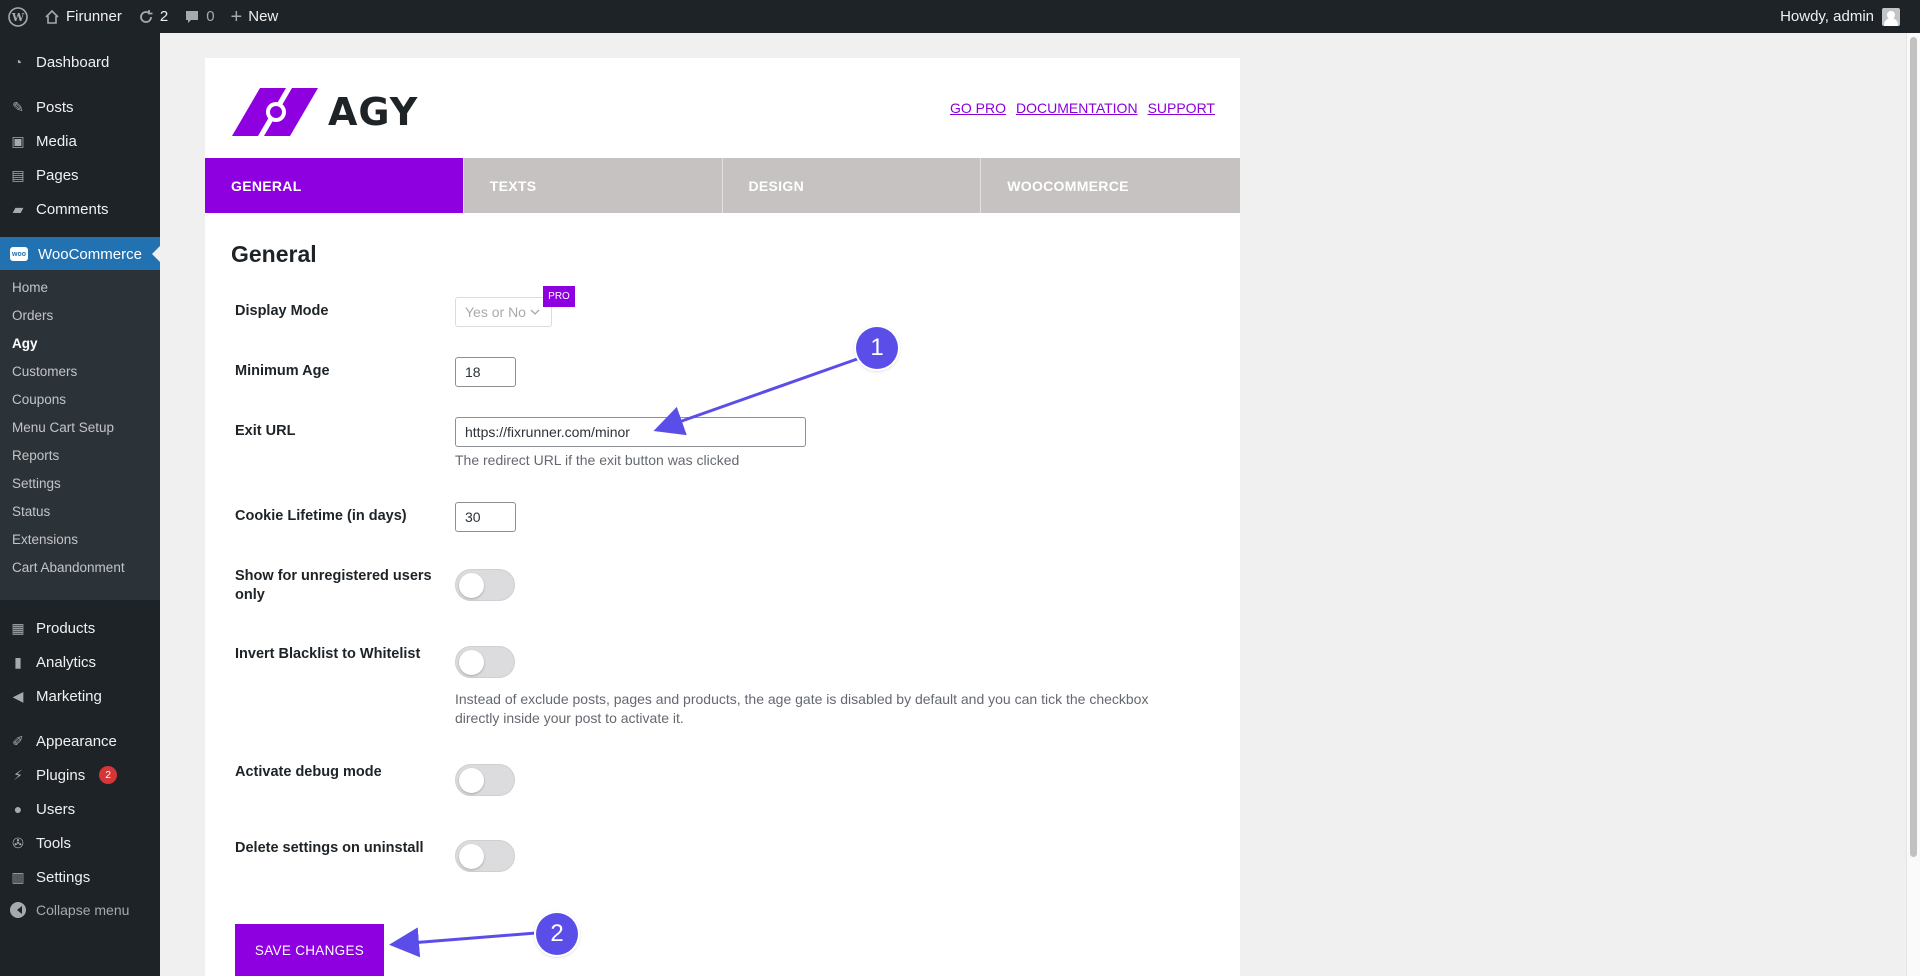 The height and width of the screenshot is (976, 1920). I want to click on sidebar-item-label: Dashboard, so click(73, 62).